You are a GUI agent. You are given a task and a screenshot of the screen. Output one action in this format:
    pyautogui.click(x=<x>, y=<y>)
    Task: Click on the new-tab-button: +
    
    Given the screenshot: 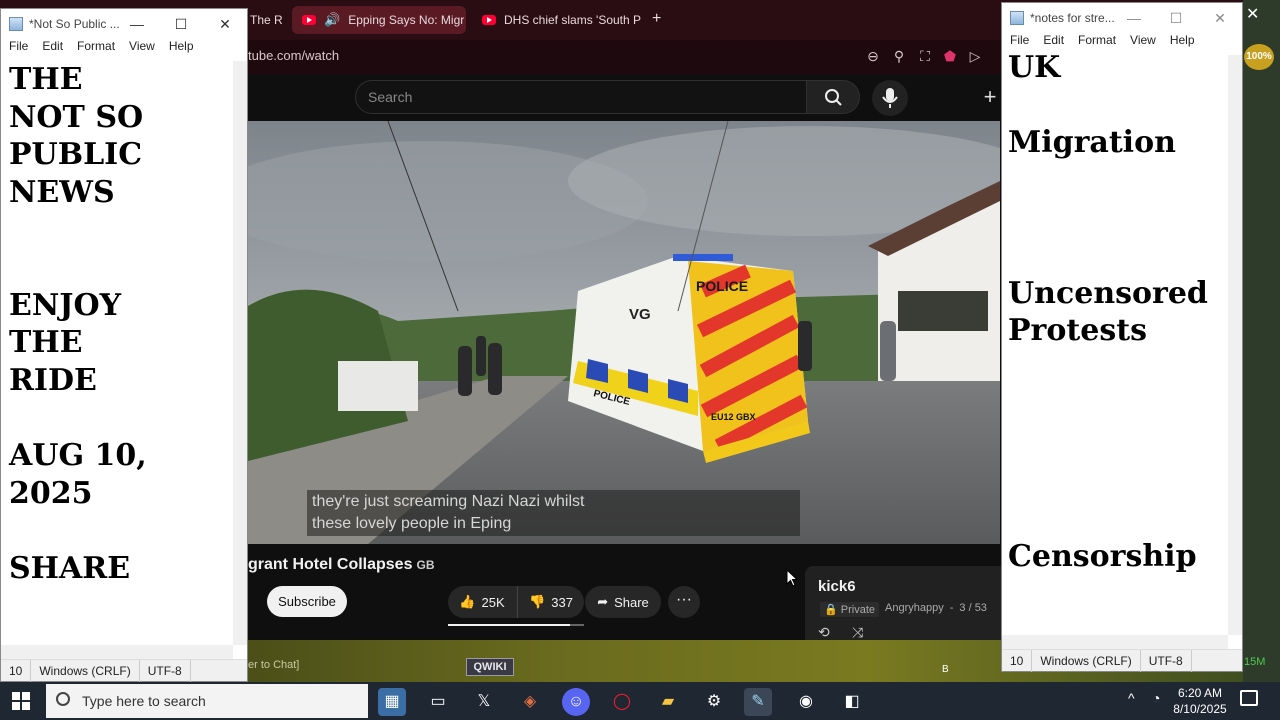 What is the action you would take?
    pyautogui.click(x=656, y=19)
    